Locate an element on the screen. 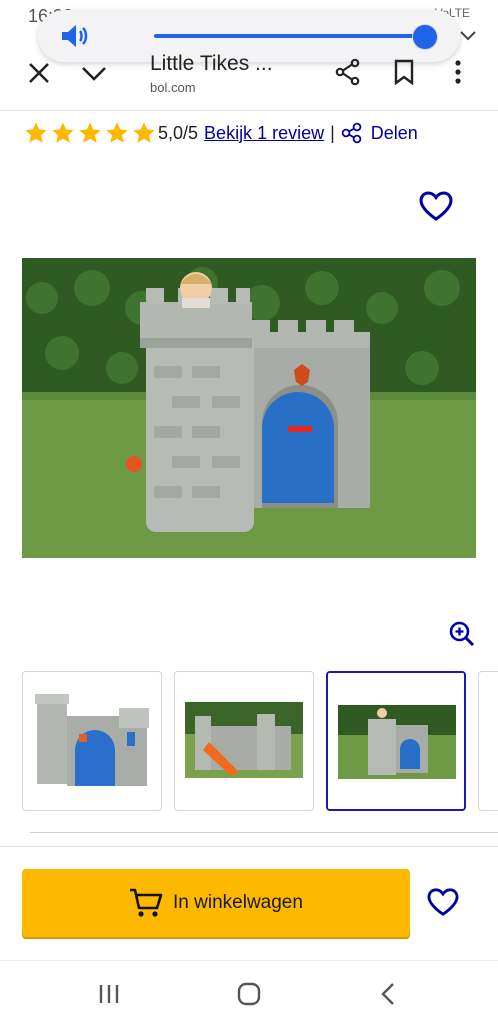 The width and height of the screenshot is (498, 1025). zoom-in-icon is located at coordinates (462, 634).